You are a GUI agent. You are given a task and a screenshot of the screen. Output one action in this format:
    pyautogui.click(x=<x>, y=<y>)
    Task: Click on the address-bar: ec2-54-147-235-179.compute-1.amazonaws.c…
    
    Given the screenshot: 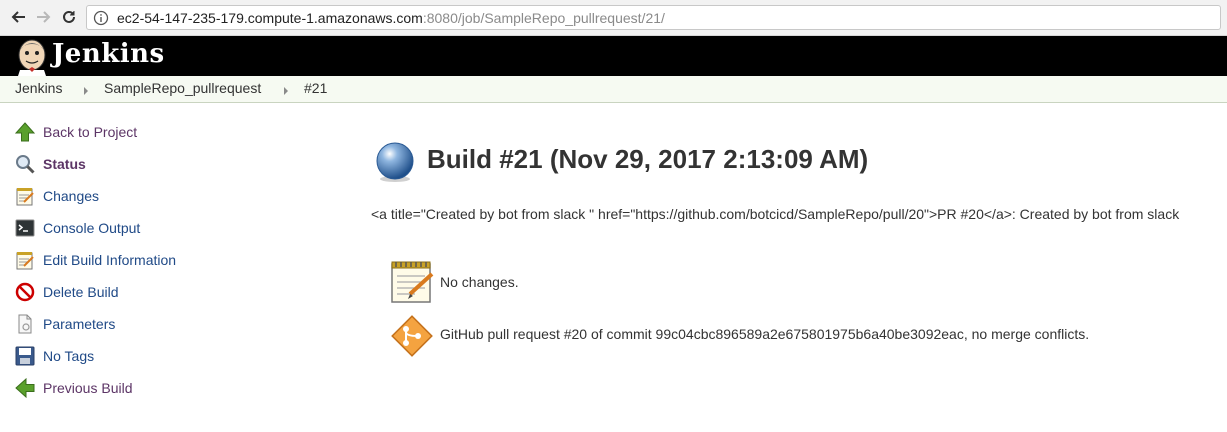 What is the action you would take?
    pyautogui.click(x=653, y=17)
    